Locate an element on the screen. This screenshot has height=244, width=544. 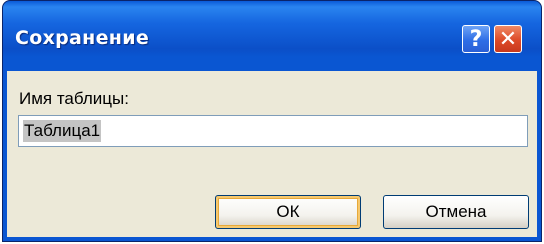
help-icon: ? is located at coordinates (476, 39).